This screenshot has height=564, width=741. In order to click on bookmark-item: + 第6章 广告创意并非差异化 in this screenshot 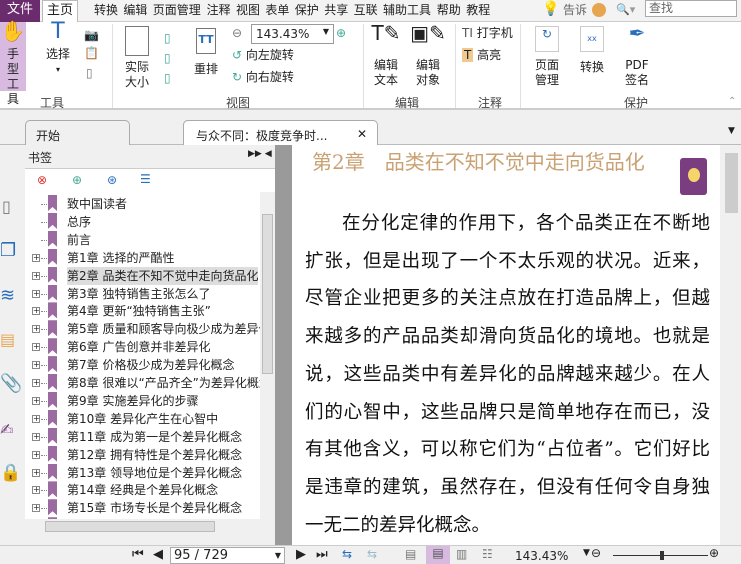, I will do `click(142, 347)`.